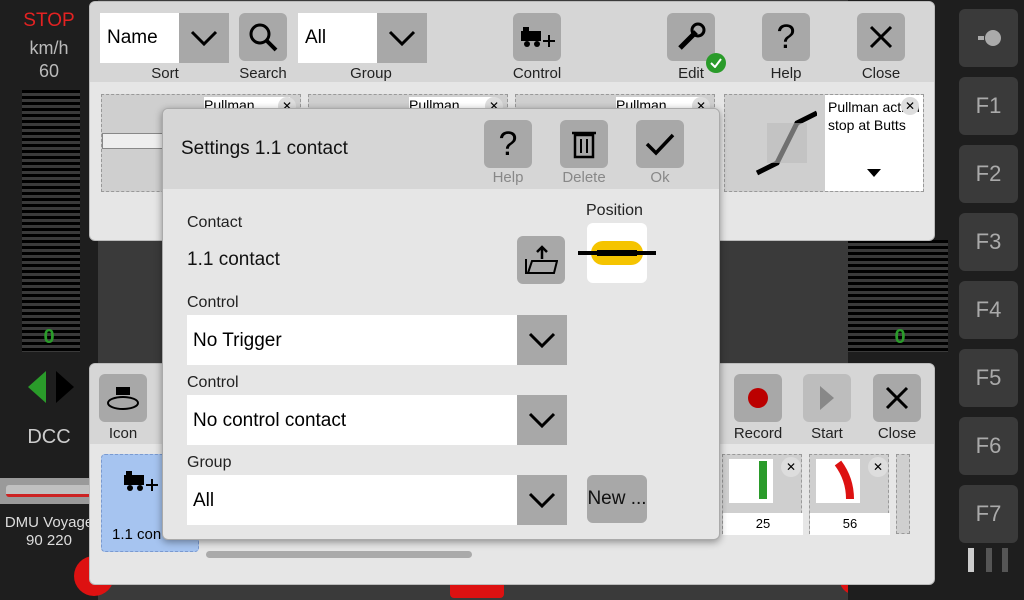 The width and height of the screenshot is (1024, 600). What do you see at coordinates (377, 340) in the screenshot?
I see `trigger-select: No Trigger` at bounding box center [377, 340].